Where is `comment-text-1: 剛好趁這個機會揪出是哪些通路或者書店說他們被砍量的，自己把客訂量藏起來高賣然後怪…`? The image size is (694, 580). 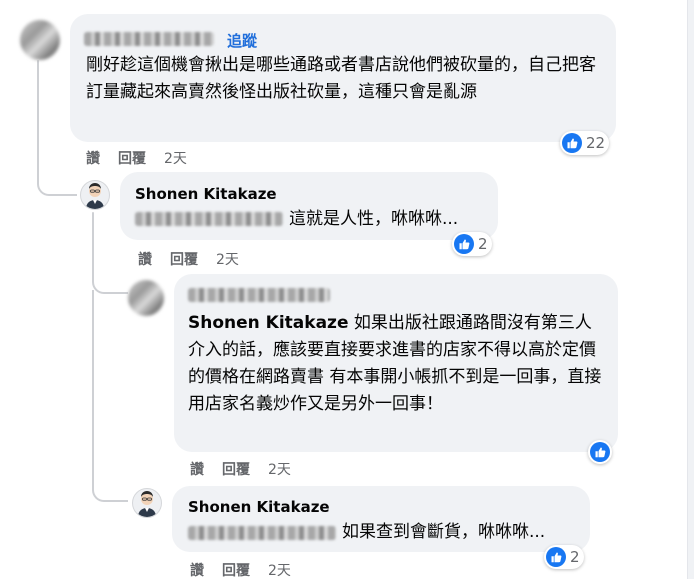 comment-text-1: 剛好趁這個機會揪出是哪些通路或者書店說他們被砍量的，自己把客訂量藏起來高賣然後怪… is located at coordinates (341, 78).